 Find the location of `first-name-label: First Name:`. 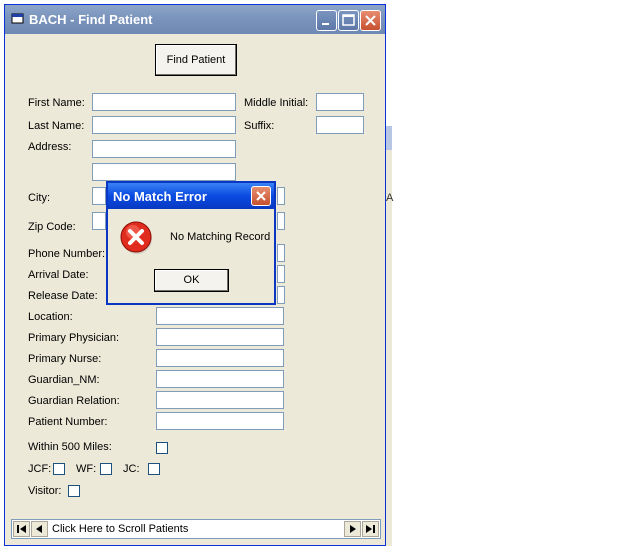

first-name-label: First Name: is located at coordinates (56, 103).